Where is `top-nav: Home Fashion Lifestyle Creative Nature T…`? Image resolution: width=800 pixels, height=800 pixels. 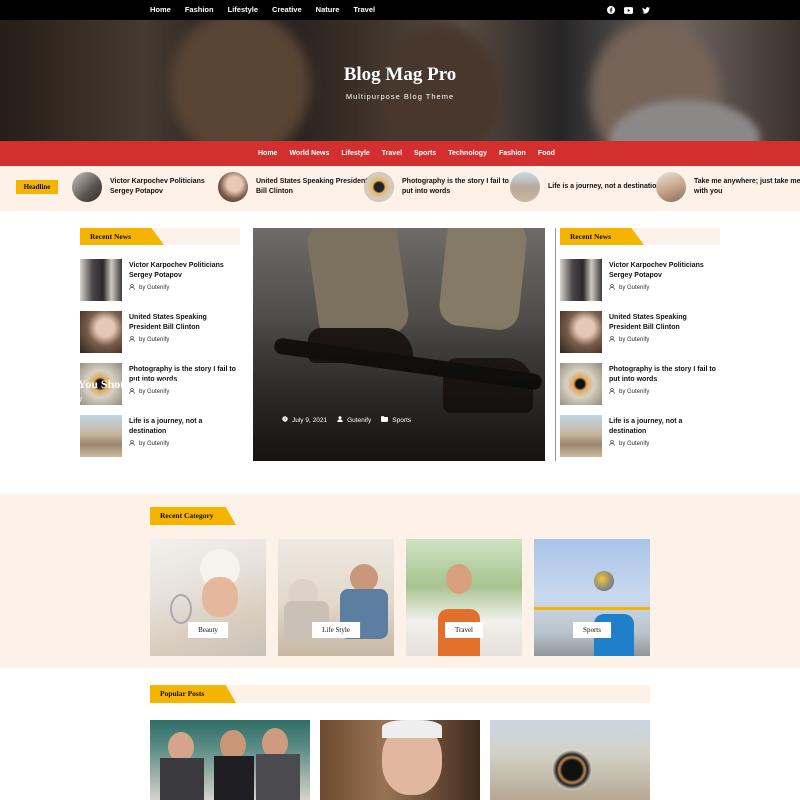 top-nav: Home Fashion Lifestyle Creative Nature T… is located at coordinates (269, 10).